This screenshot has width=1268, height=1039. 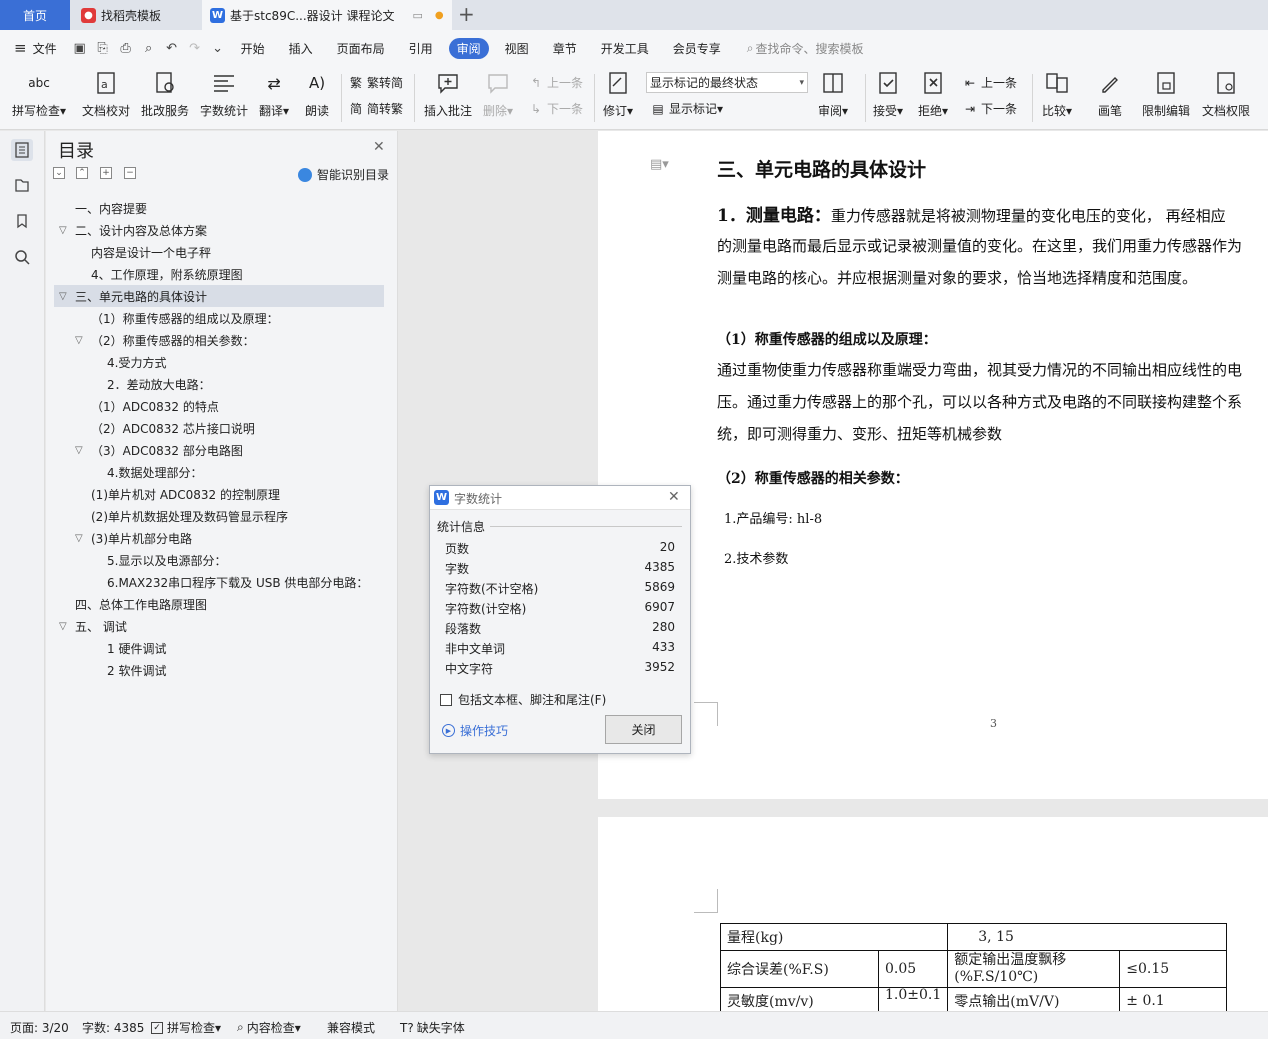 I want to click on tips-link: ▶ 操作技巧, so click(x=475, y=730).